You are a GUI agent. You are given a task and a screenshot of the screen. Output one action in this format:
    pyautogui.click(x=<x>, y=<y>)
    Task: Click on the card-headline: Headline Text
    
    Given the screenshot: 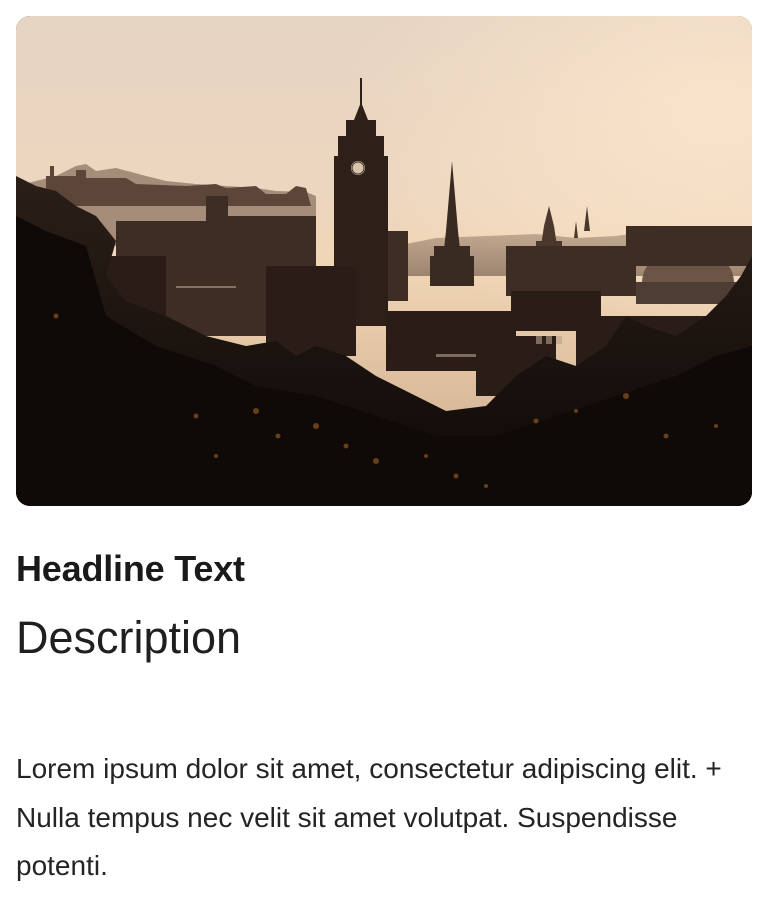 What is the action you would take?
    pyautogui.click(x=130, y=568)
    